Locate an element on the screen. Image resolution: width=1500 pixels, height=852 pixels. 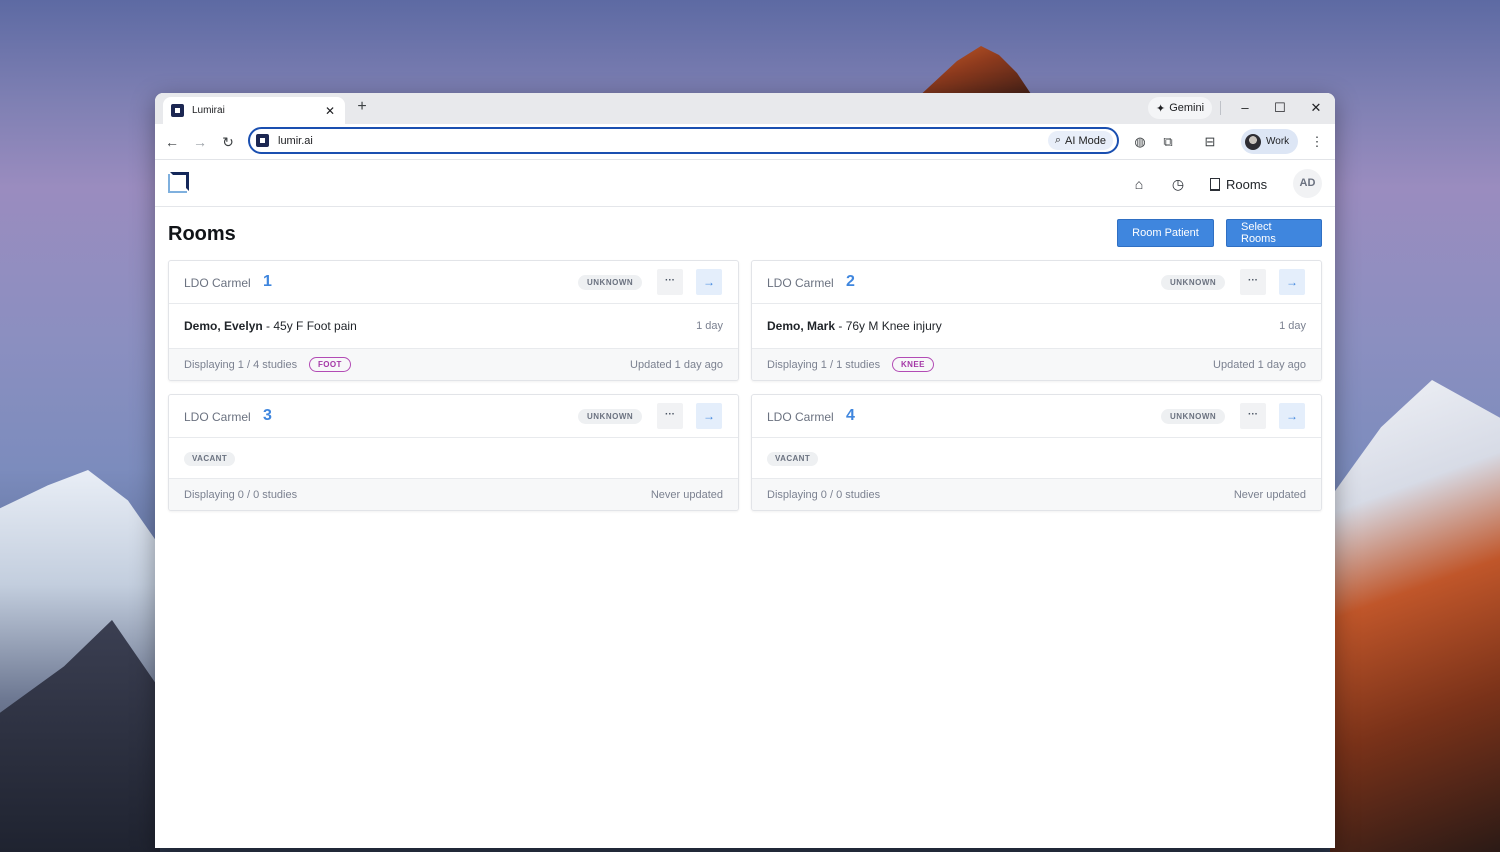
profile-label: Work is located at coordinates (1278, 141).